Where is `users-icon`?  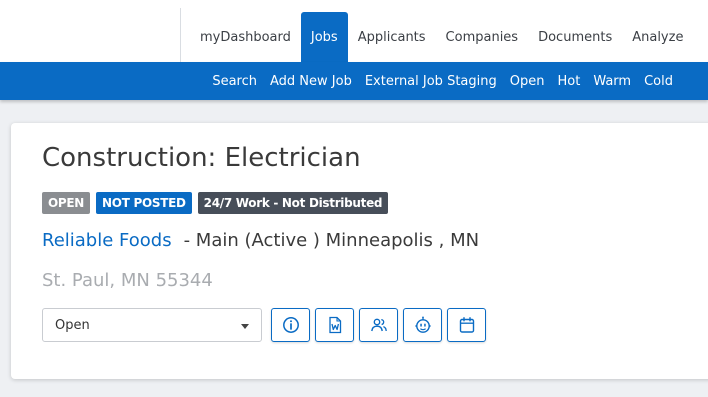
users-icon is located at coordinates (378, 325).